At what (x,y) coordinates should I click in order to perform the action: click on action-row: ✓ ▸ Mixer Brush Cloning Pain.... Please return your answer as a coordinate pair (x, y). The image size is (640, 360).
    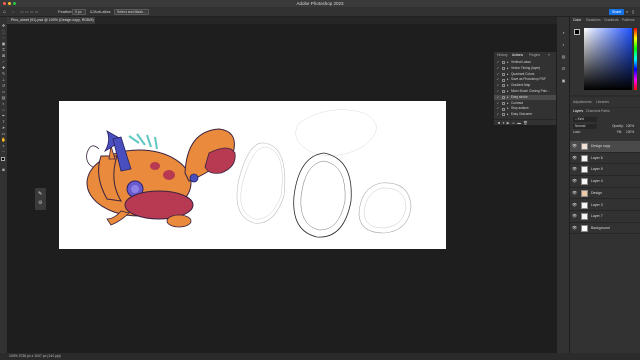
    Looking at the image, I should click on (525, 92).